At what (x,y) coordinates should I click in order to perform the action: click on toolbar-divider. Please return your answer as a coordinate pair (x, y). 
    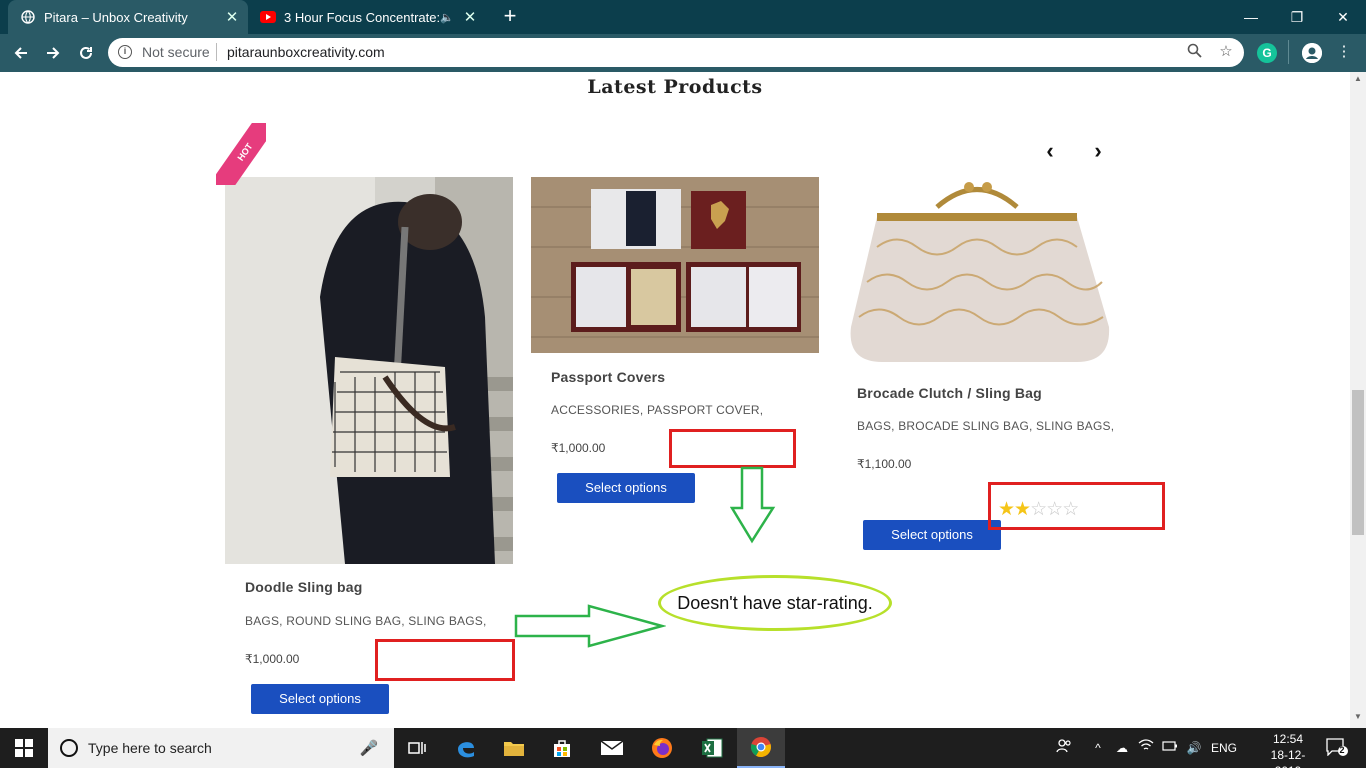
    Looking at the image, I should click on (1288, 52).